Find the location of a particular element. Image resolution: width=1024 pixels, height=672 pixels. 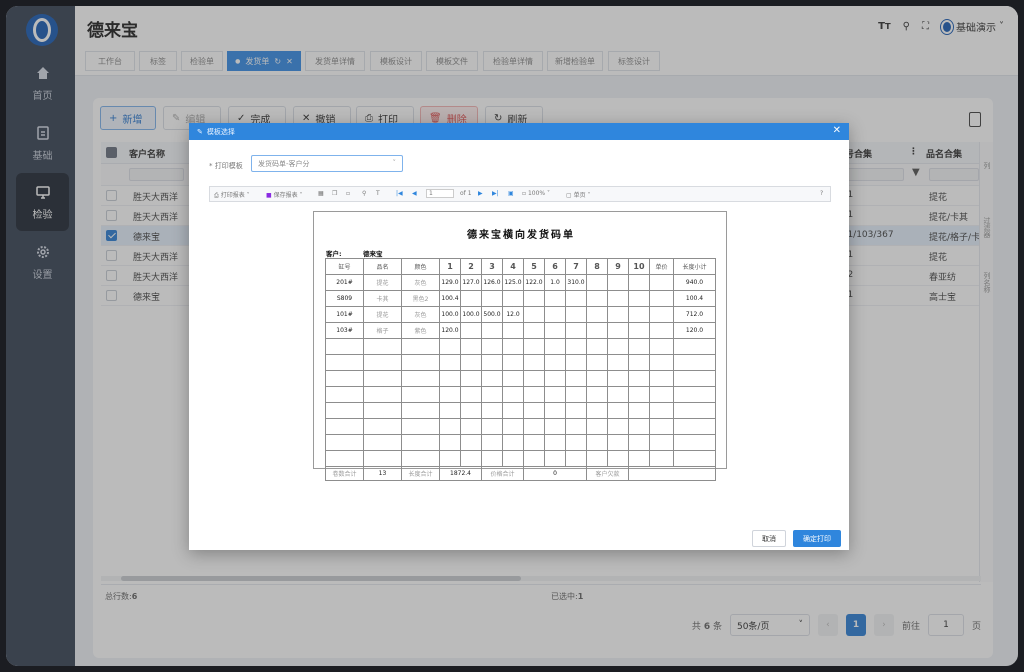

report-cell: 黑色2 is located at coordinates (420, 298).